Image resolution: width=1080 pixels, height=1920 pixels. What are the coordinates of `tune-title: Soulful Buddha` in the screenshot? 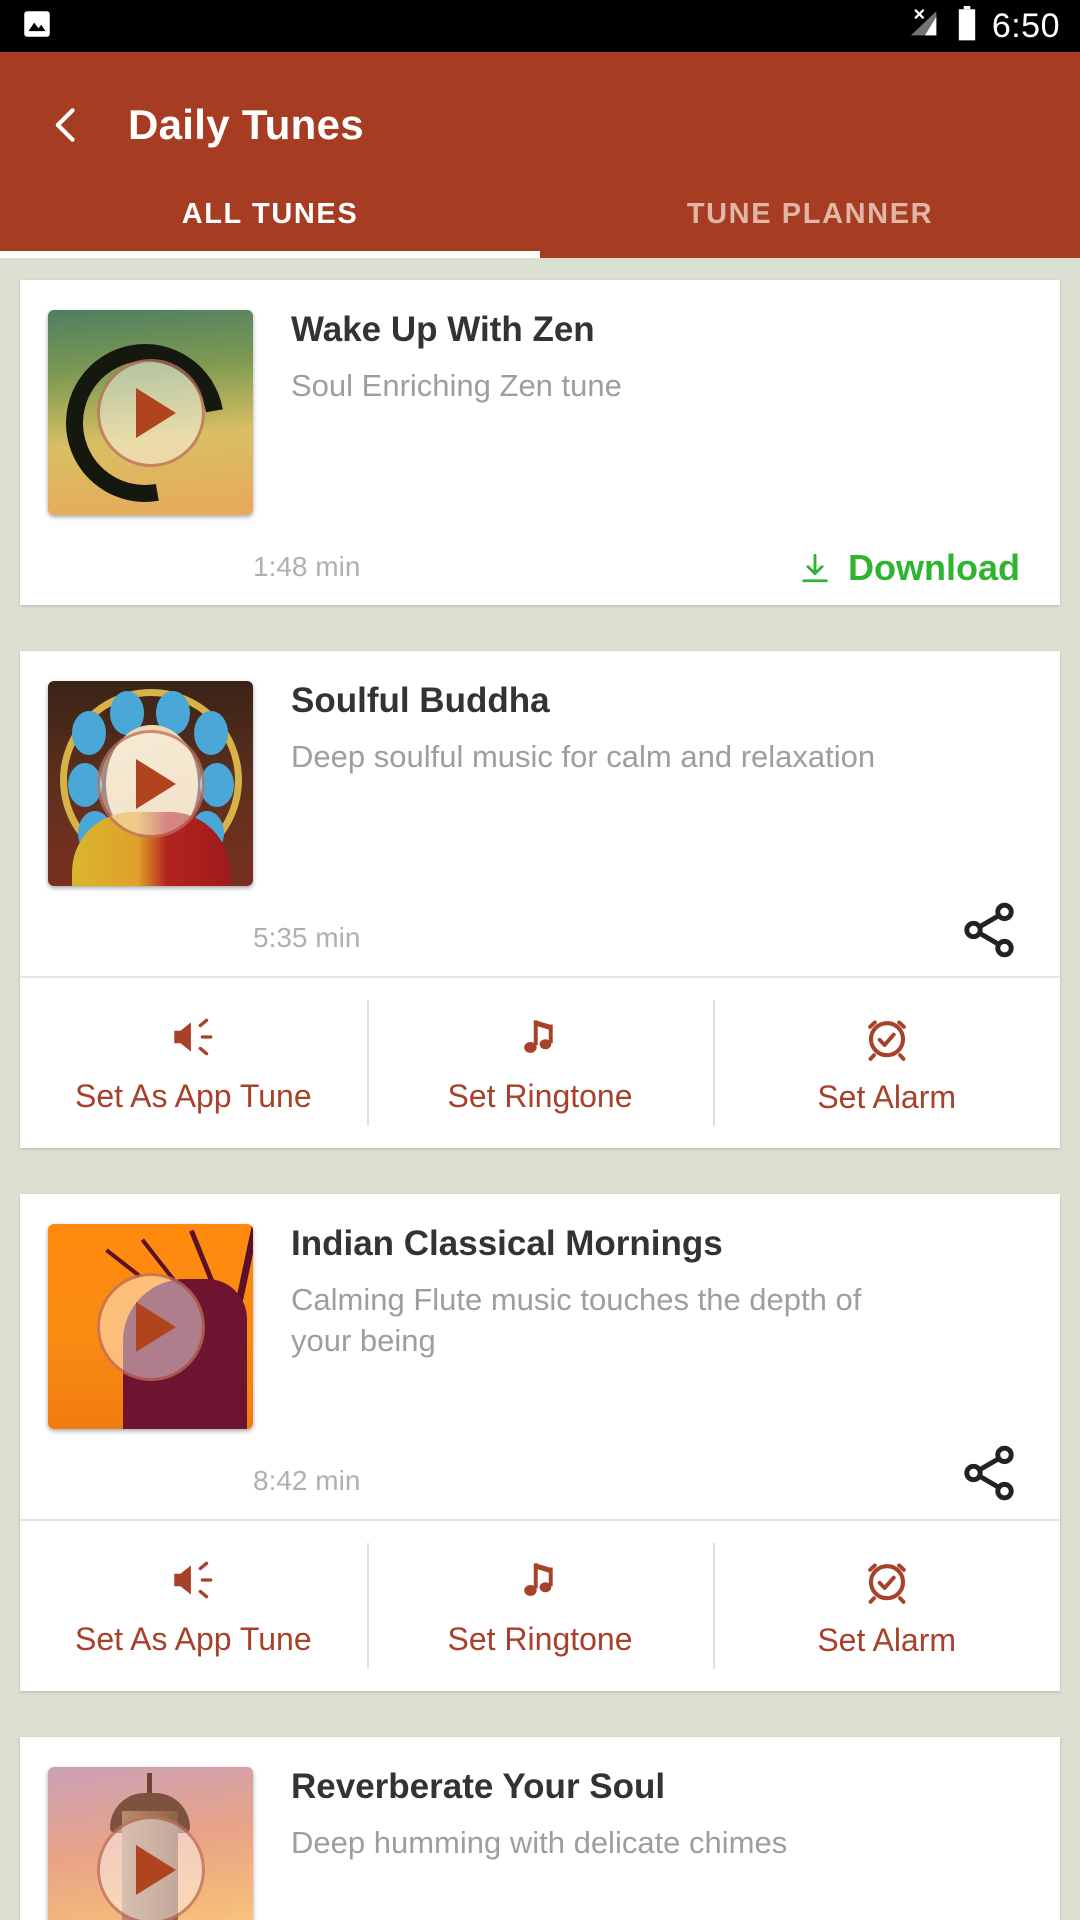 It's located at (420, 700).